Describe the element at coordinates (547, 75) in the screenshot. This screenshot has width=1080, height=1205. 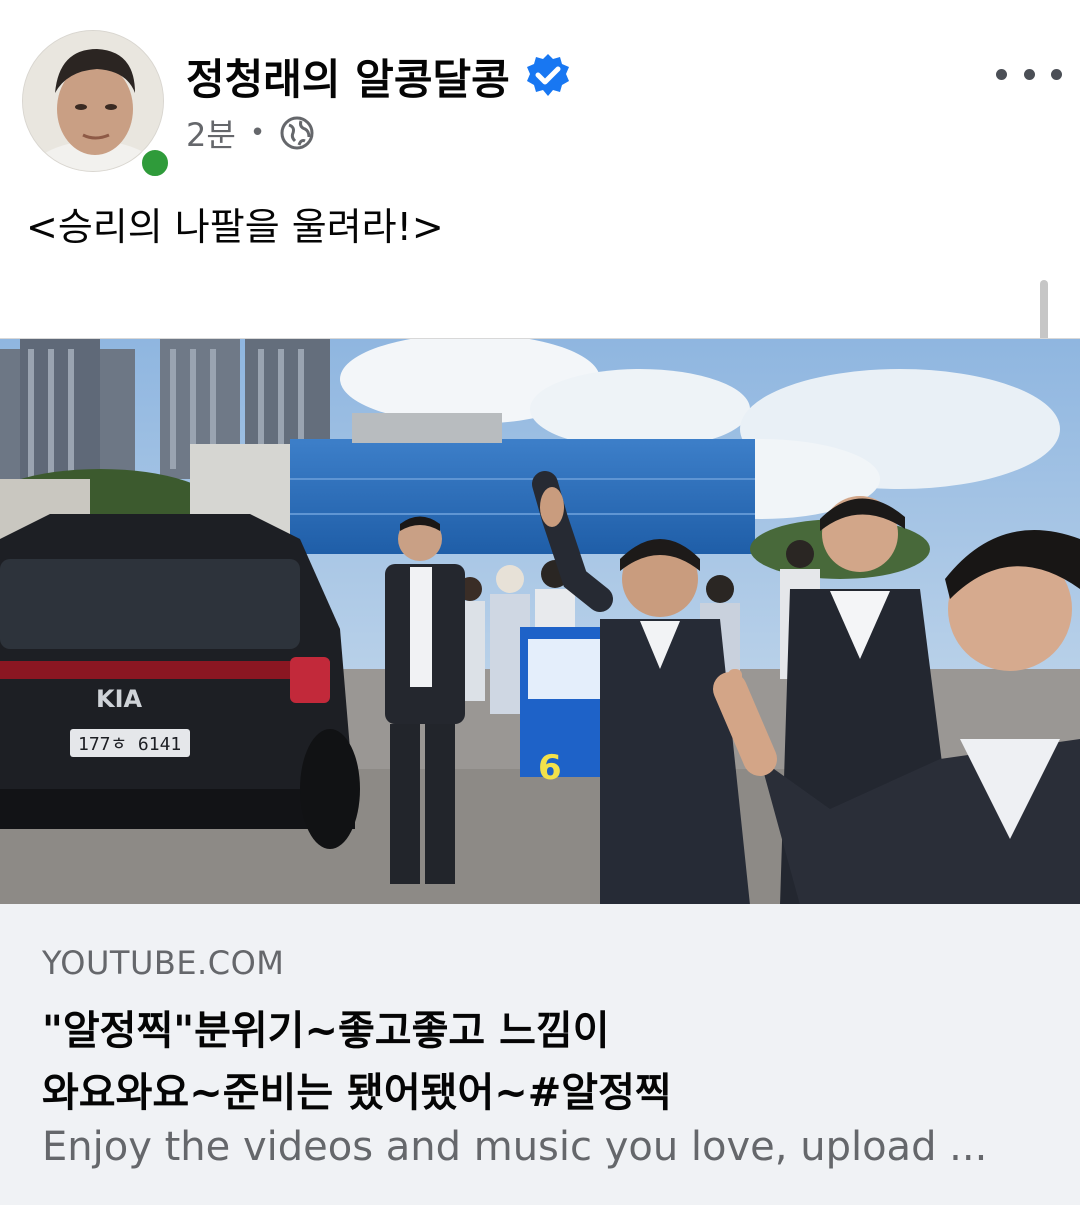
I see `verified-badge-icon` at that location.